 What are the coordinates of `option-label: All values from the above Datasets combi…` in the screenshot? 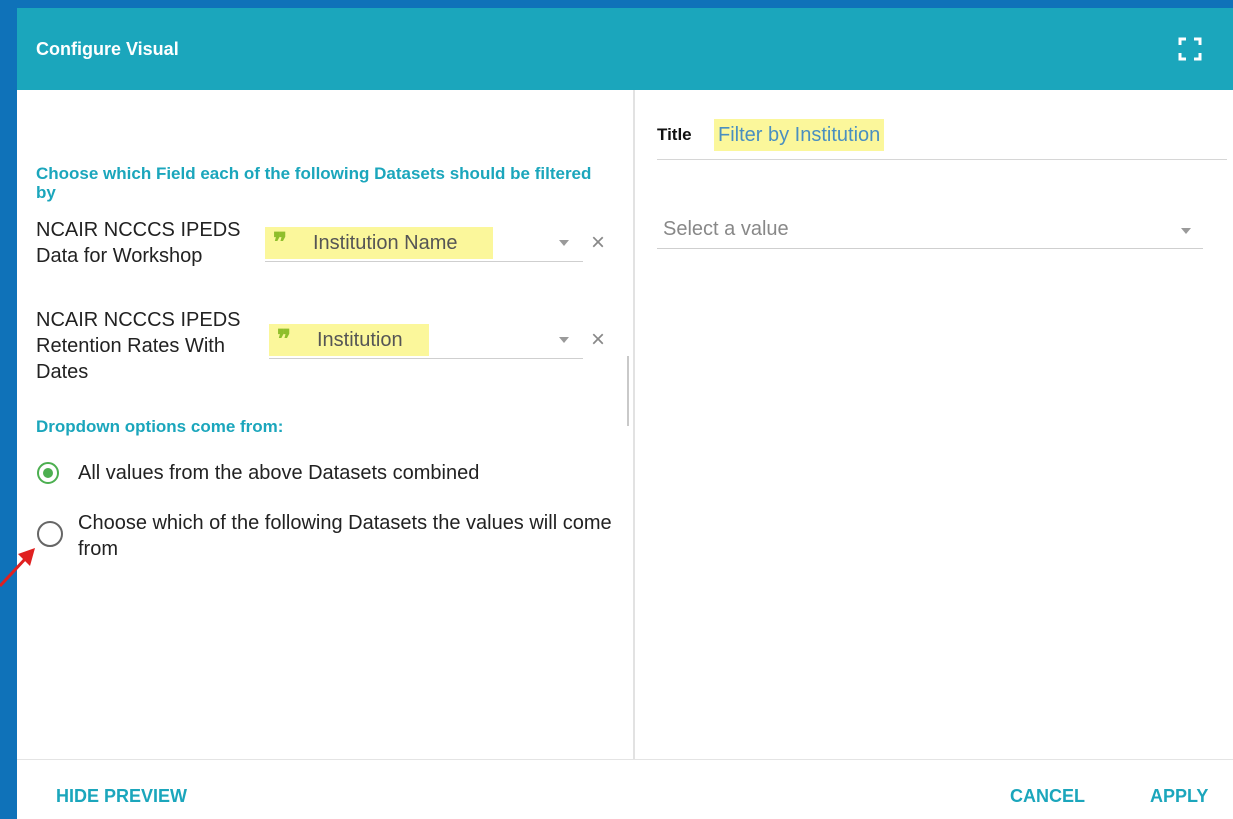 It's located at (279, 473).